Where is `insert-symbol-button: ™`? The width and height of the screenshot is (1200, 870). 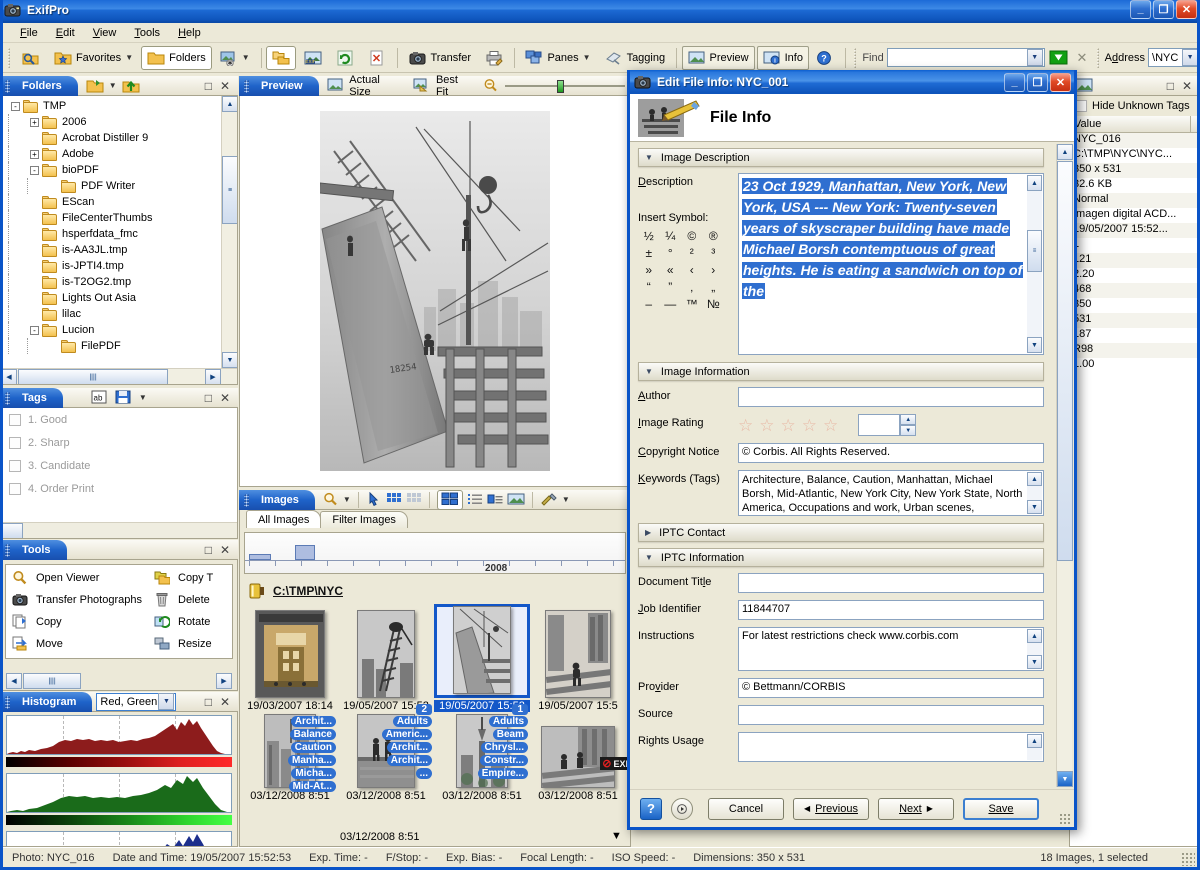
insert-symbol-button: ™ is located at coordinates (692, 304).